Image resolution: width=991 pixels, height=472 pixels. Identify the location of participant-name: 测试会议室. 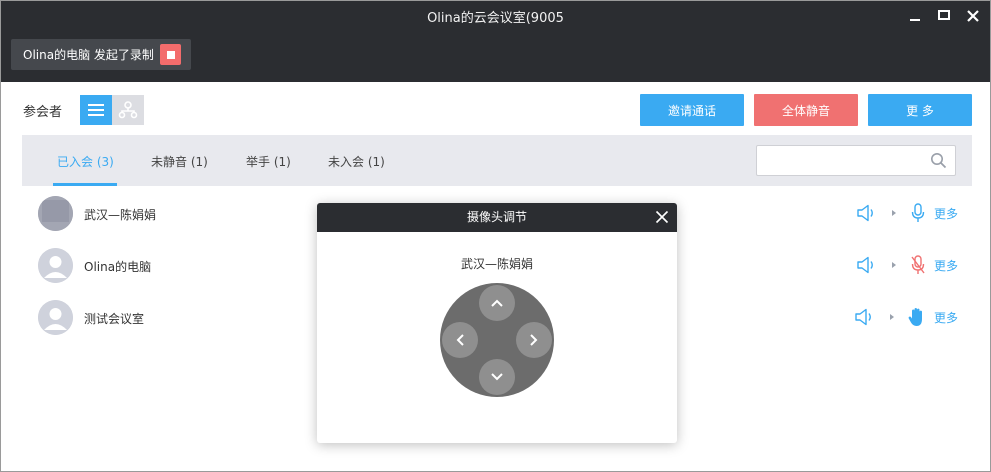
(114, 319).